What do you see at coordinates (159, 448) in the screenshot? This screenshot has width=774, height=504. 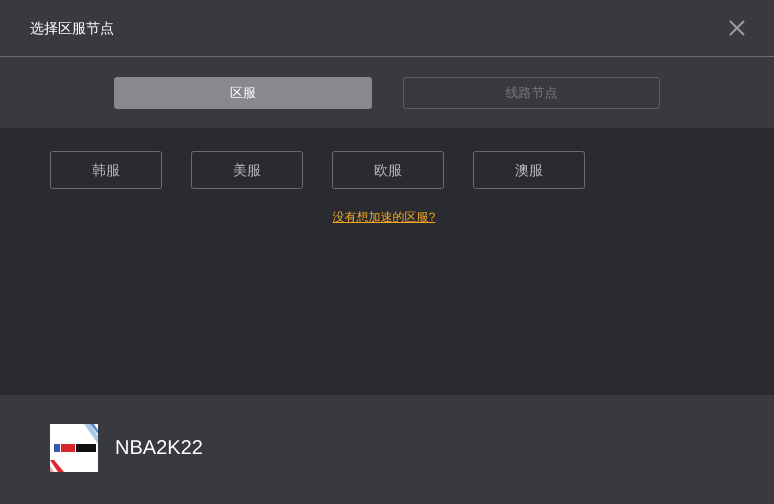 I see `game-name: NBA2K22` at bounding box center [159, 448].